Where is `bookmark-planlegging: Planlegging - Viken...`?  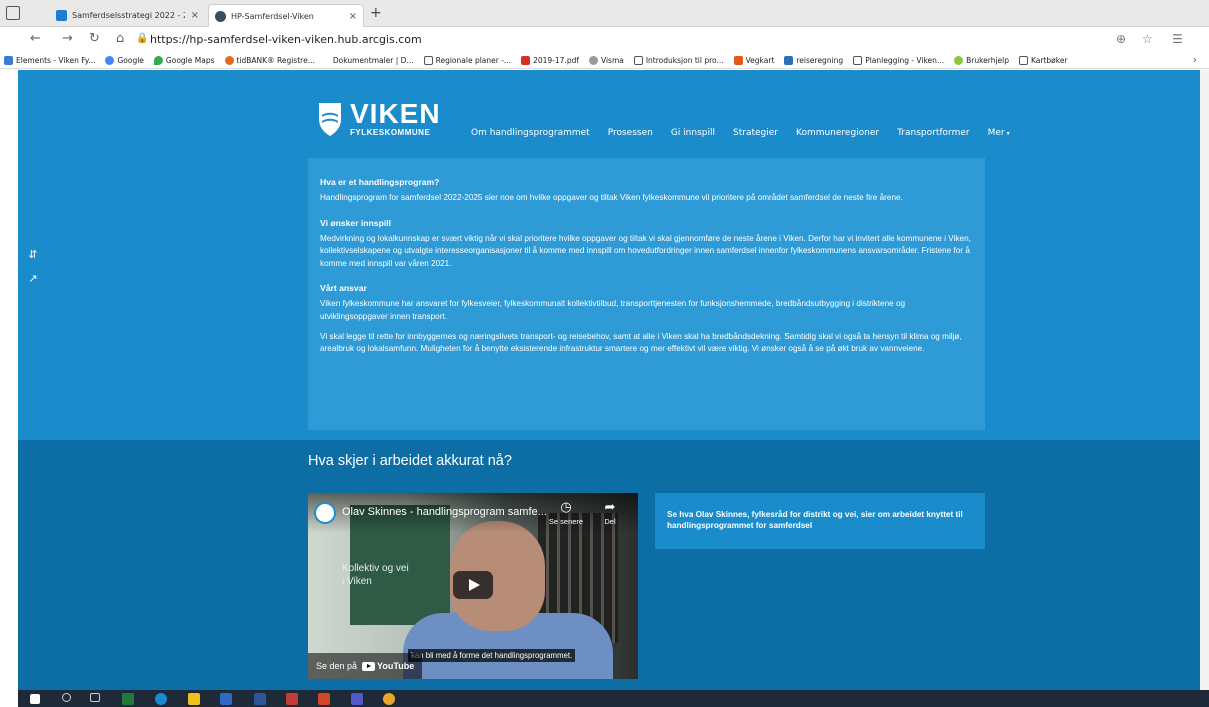
bookmark-planlegging: Planlegging - Viken... is located at coordinates (898, 60).